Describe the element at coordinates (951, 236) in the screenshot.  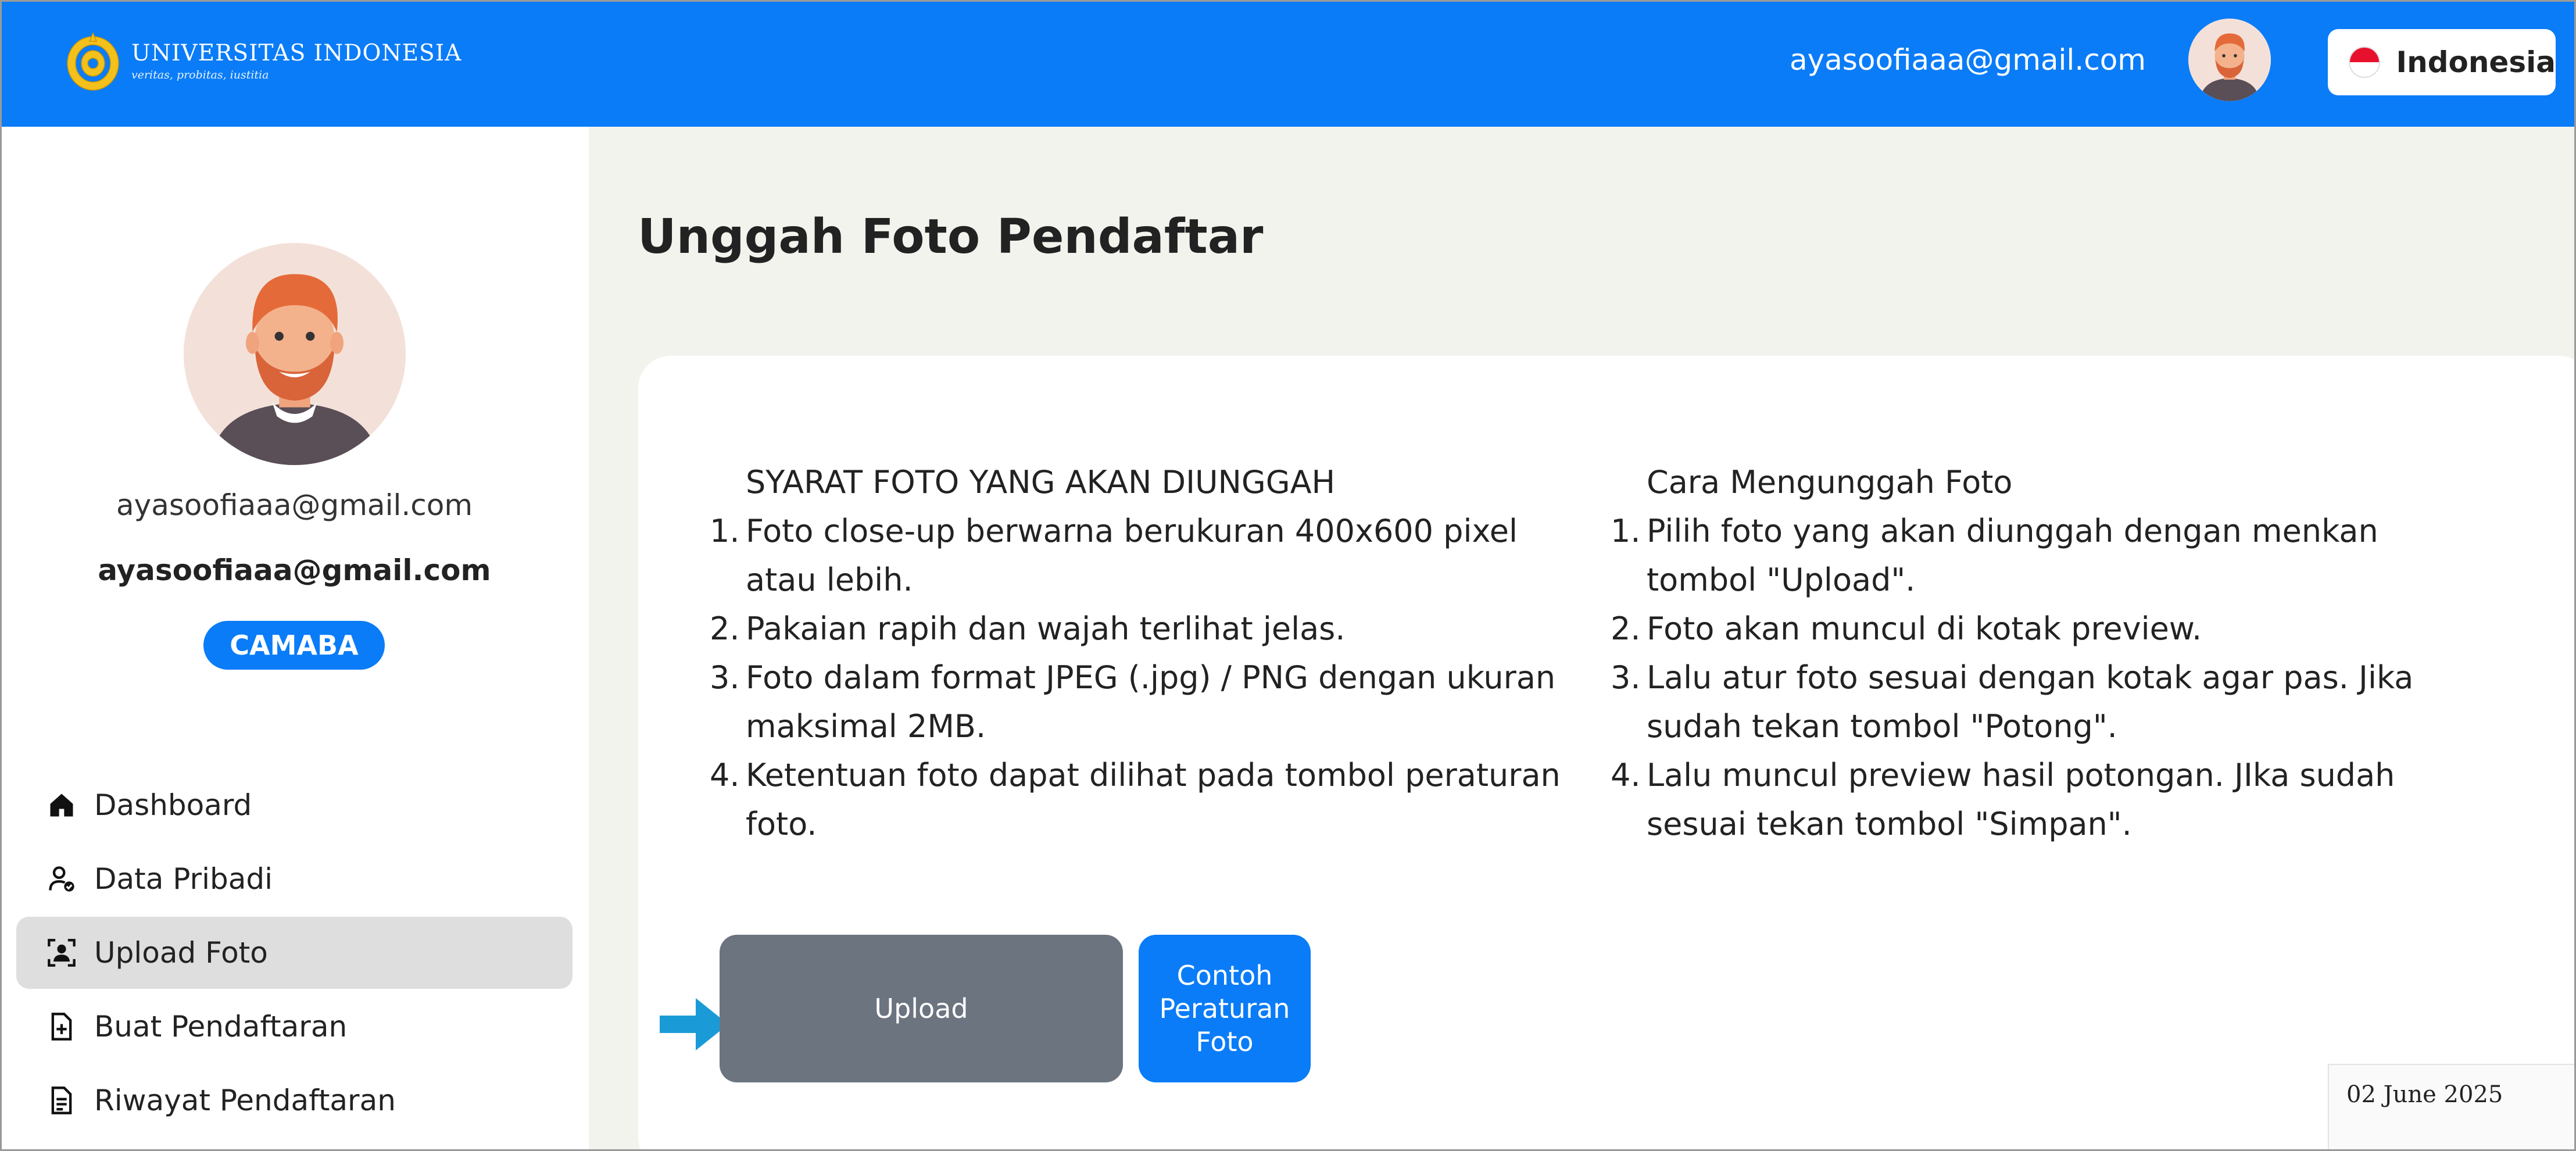
I see `page-title: Unggah Foto Pendaftar` at that location.